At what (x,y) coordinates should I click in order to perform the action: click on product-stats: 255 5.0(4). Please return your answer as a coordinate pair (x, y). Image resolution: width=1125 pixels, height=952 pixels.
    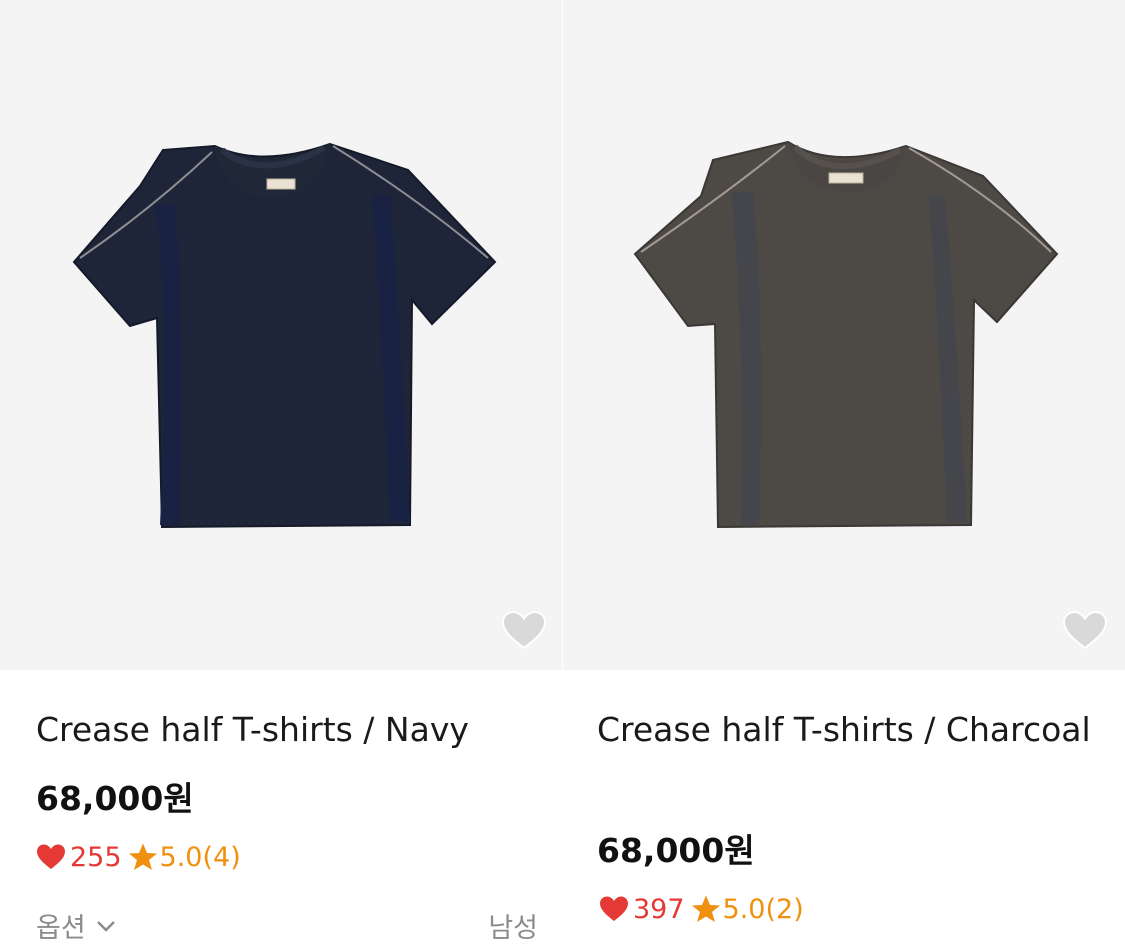
    Looking at the image, I should click on (138, 857).